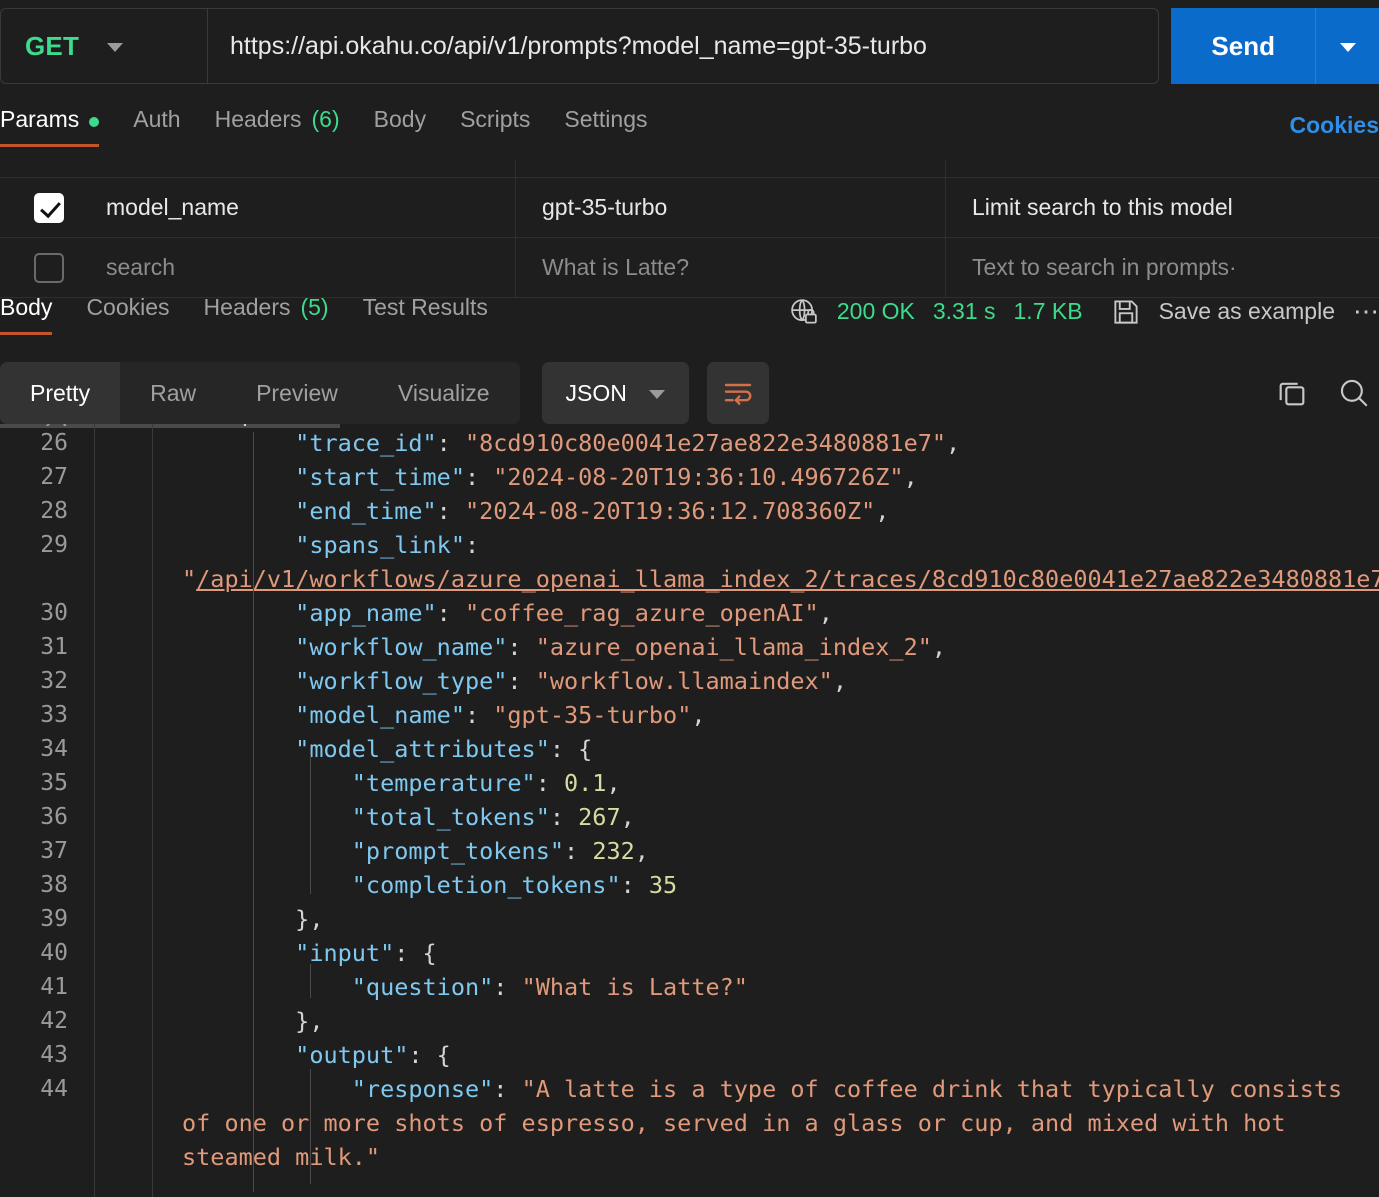 Image resolution: width=1379 pixels, height=1197 pixels. I want to click on cookies-link: Cookies, so click(1334, 125).